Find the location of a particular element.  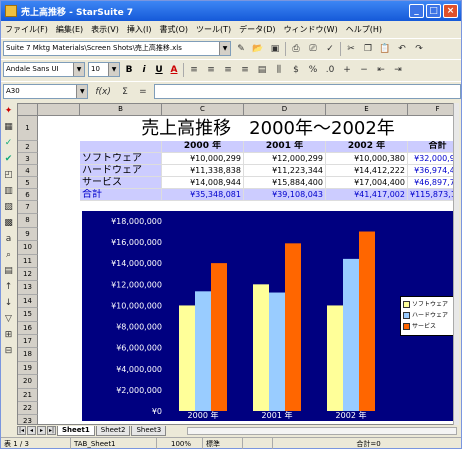

insert-image-icon: ▨ is located at coordinates (9, 207).